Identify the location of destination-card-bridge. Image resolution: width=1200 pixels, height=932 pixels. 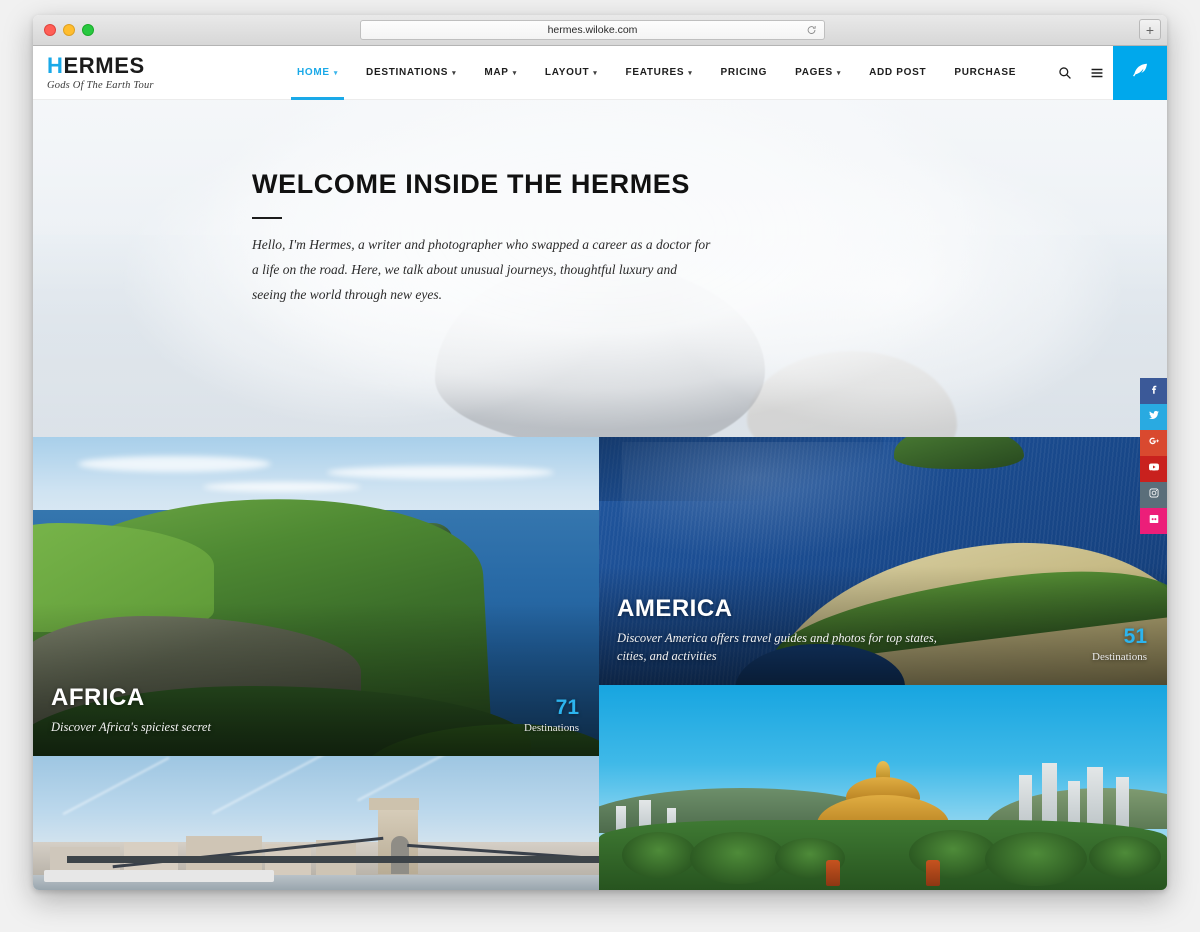
(316, 823).